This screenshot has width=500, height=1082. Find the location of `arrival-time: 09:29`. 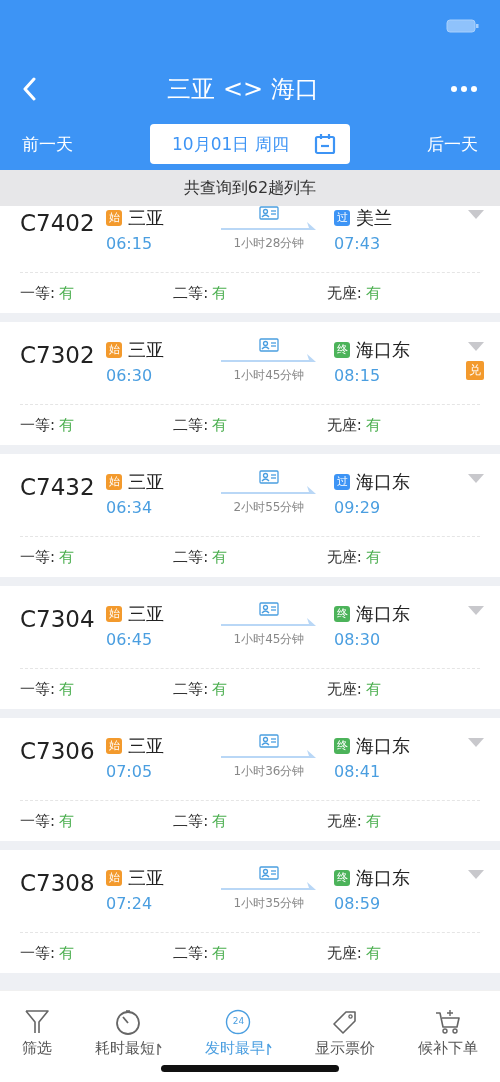

arrival-time: 09:29 is located at coordinates (358, 507).